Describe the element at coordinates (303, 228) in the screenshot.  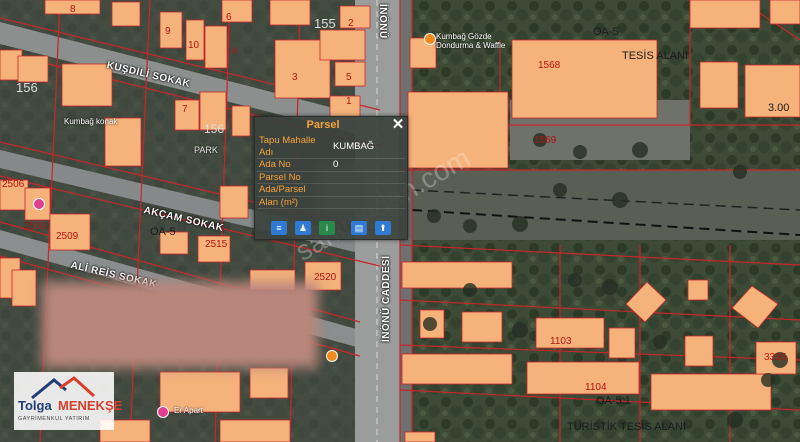
I see `person-icon: ♟` at that location.